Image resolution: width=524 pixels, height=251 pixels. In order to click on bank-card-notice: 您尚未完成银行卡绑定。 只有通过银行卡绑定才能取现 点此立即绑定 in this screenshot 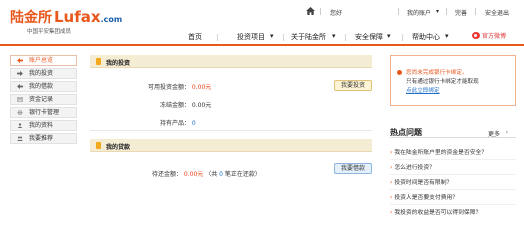, I will do `click(453, 80)`.